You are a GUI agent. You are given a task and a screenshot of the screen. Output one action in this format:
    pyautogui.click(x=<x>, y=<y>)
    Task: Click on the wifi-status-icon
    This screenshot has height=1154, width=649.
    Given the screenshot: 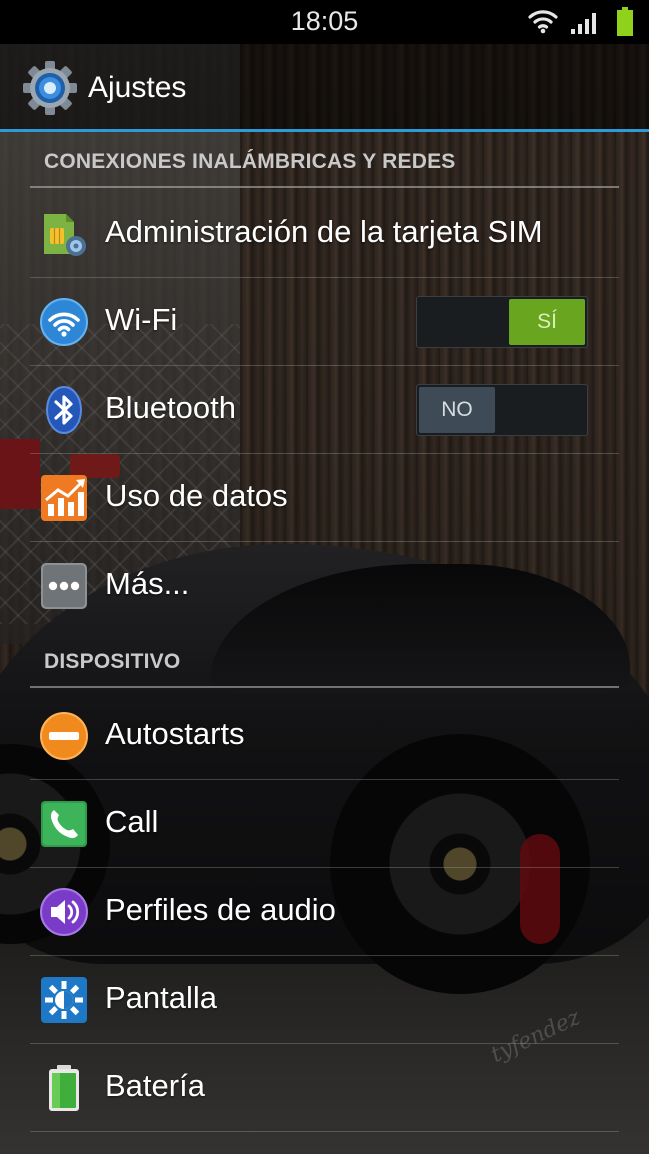 What is the action you would take?
    pyautogui.click(x=543, y=22)
    